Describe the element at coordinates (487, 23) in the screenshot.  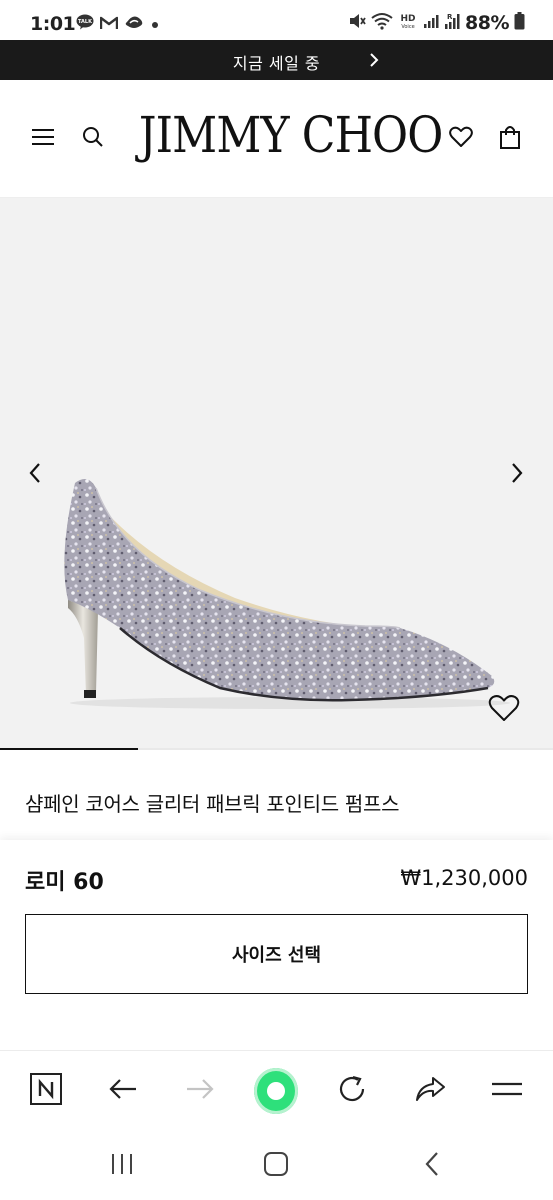
I see `battery-percent: 88%` at that location.